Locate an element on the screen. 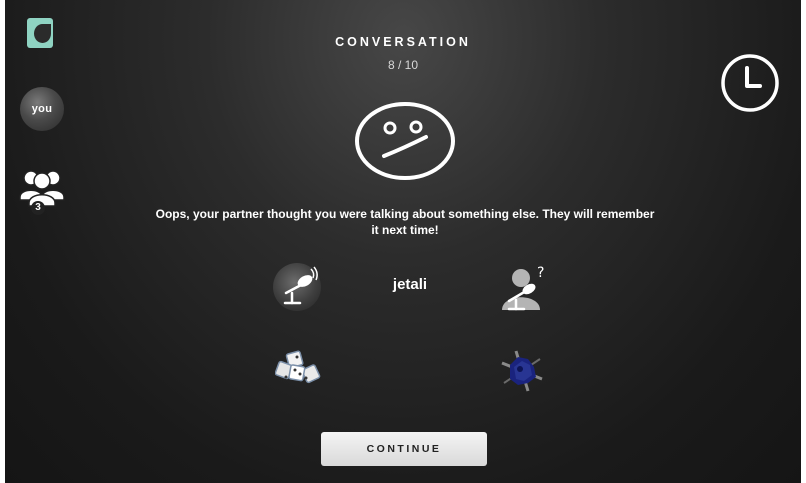 Image resolution: width=806 pixels, height=483 pixels. avatar-label: you is located at coordinates (42, 109).